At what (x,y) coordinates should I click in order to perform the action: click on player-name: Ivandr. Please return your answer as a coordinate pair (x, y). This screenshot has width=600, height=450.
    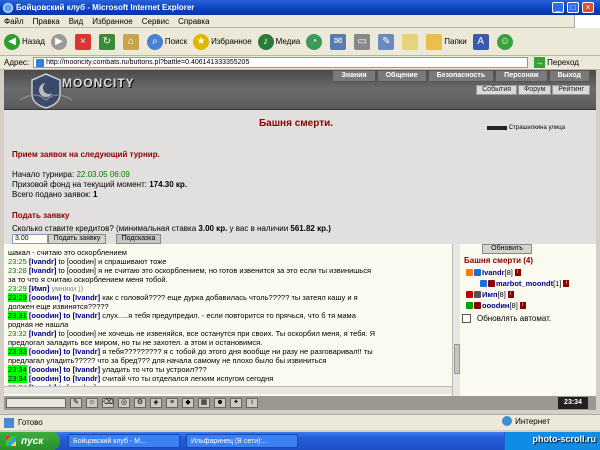
    Looking at the image, I should click on (493, 272).